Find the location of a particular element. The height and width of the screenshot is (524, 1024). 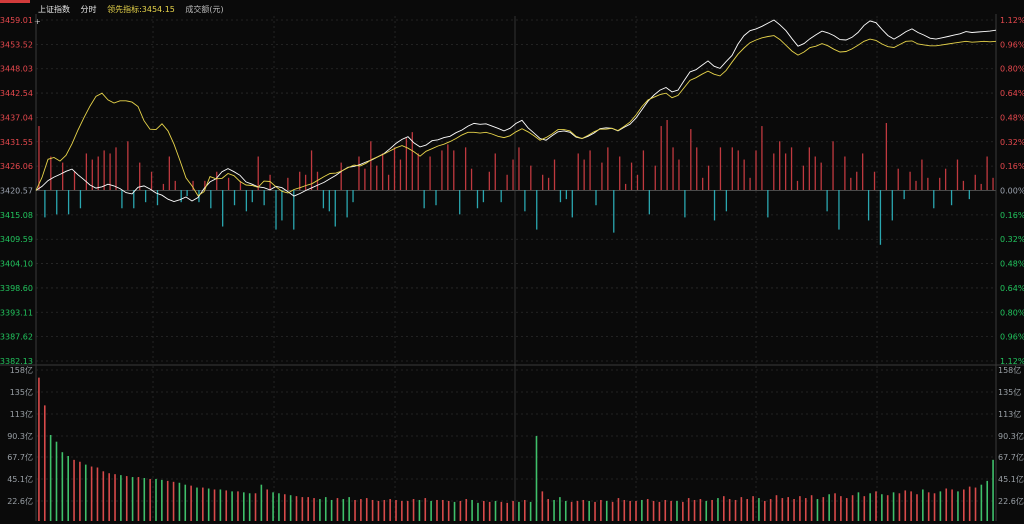

vol-tick-label-left: 45.1亿 is located at coordinates (20, 479).